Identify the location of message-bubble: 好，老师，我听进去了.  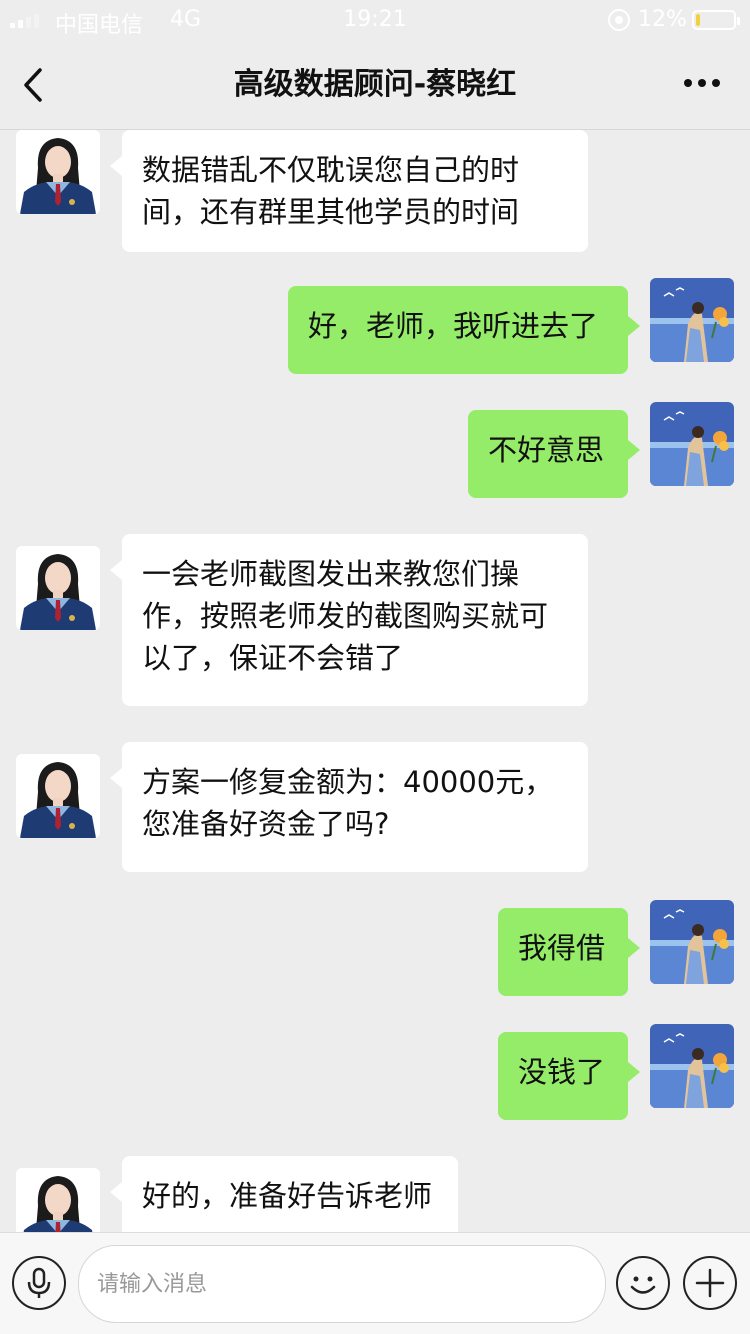
(464, 330).